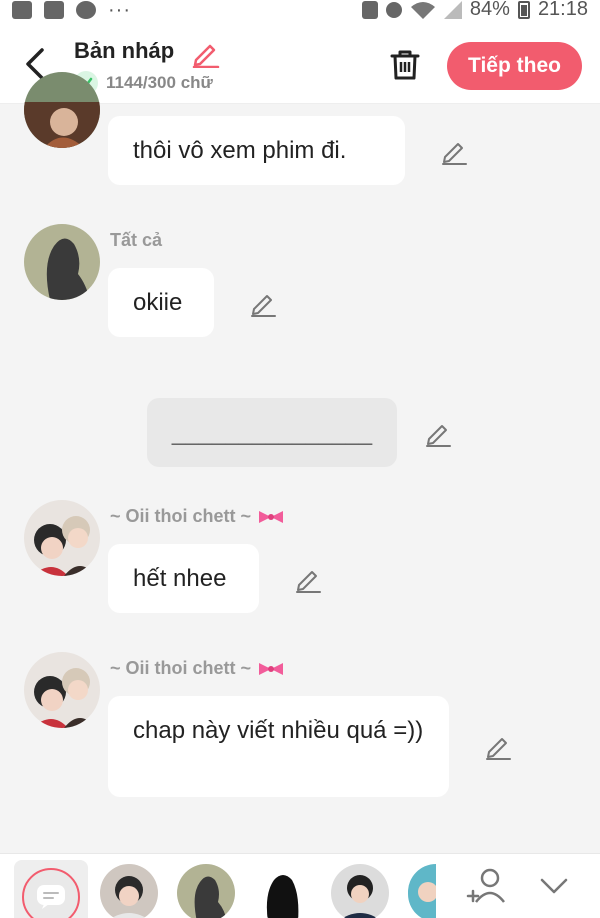 The image size is (600, 918). I want to click on narrator-avatar, so click(51, 893).